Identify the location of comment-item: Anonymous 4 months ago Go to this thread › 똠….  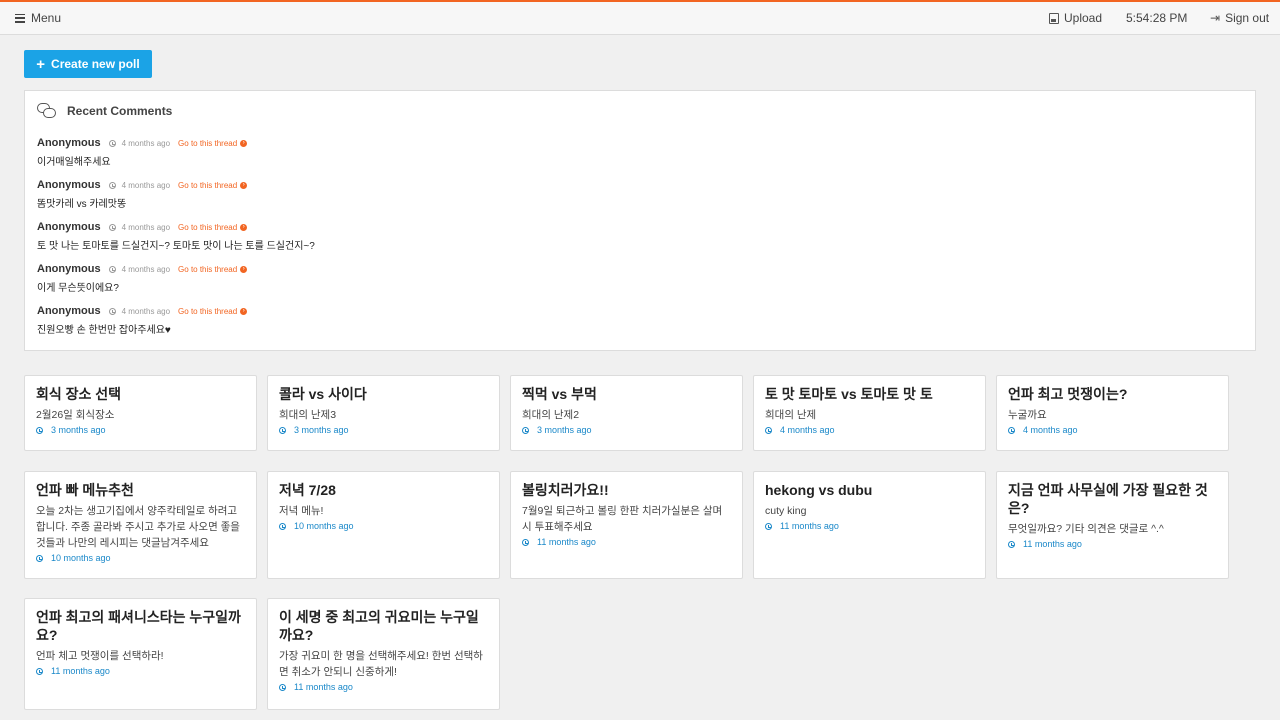
(637, 194).